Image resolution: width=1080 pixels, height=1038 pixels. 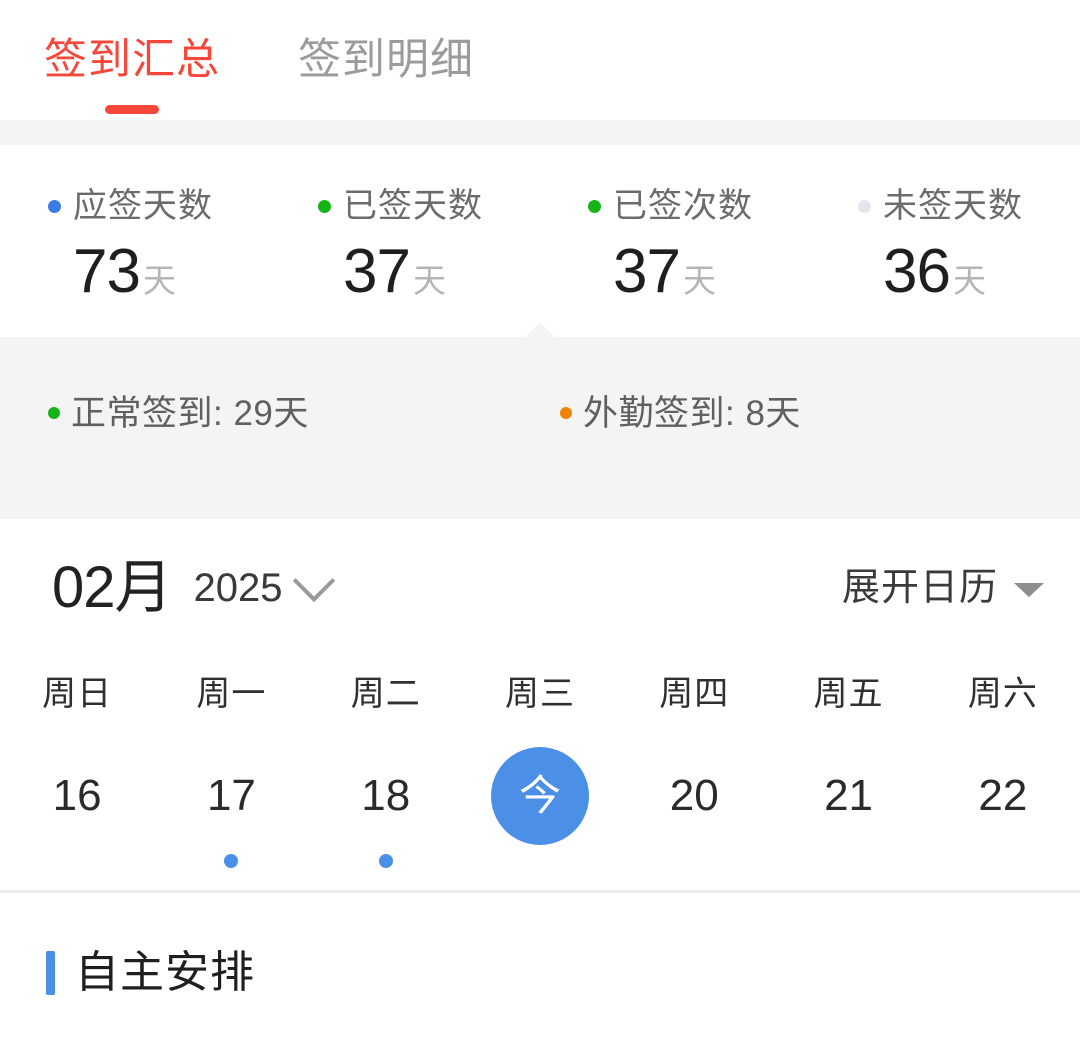 I want to click on stat-signed-days-label-row: 已签天数, so click(x=400, y=206).